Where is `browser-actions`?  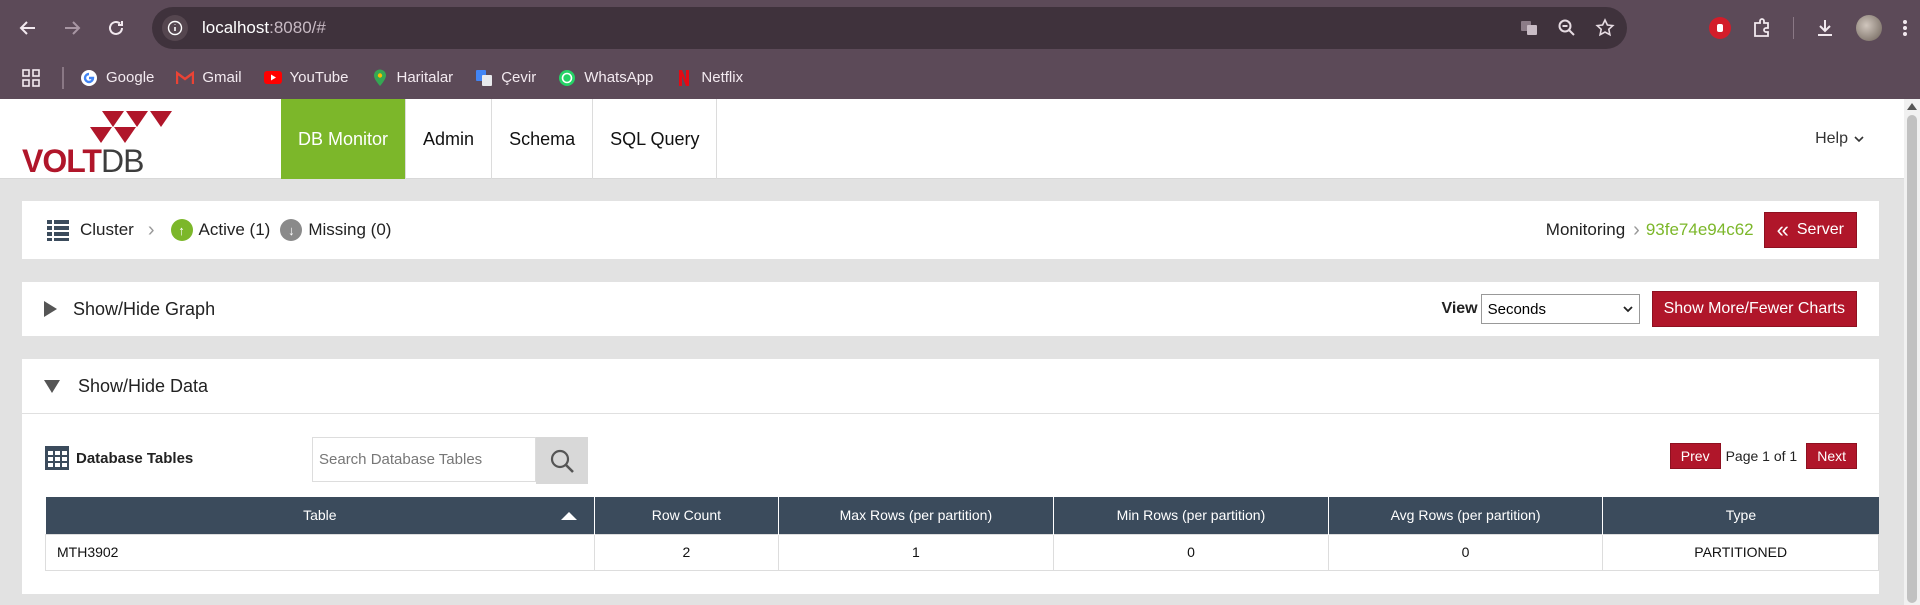 browser-actions is located at coordinates (1808, 28).